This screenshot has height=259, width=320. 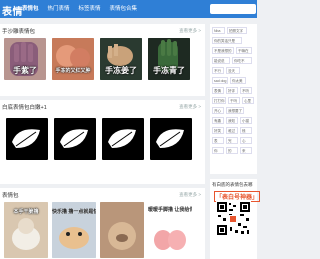 I want to click on emoji-caption: 手紫了, so click(x=25, y=70).